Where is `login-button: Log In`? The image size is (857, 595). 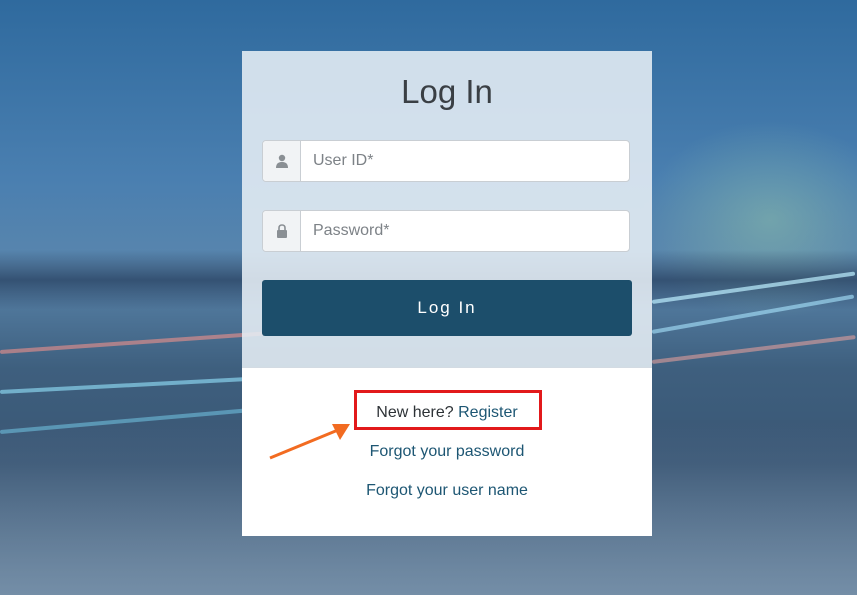 login-button: Log In is located at coordinates (447, 308).